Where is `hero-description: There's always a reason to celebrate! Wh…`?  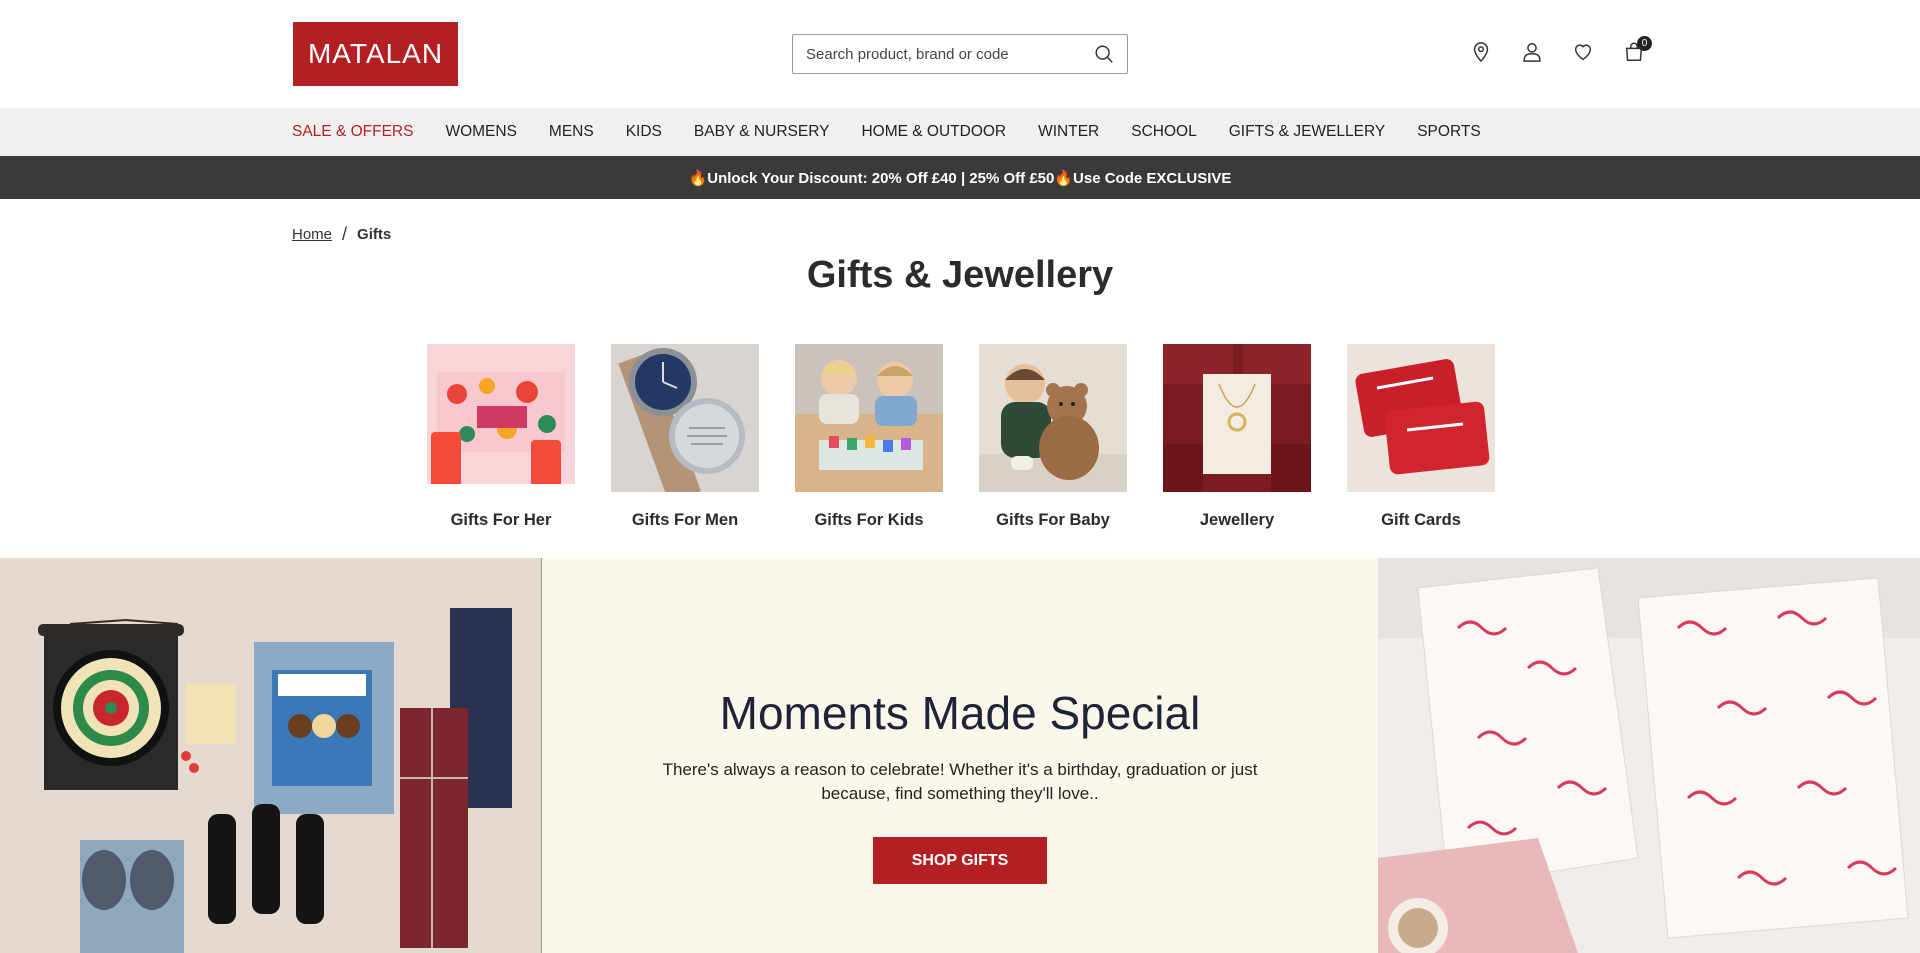 hero-description: There's always a reason to celebrate! Wh… is located at coordinates (960, 781).